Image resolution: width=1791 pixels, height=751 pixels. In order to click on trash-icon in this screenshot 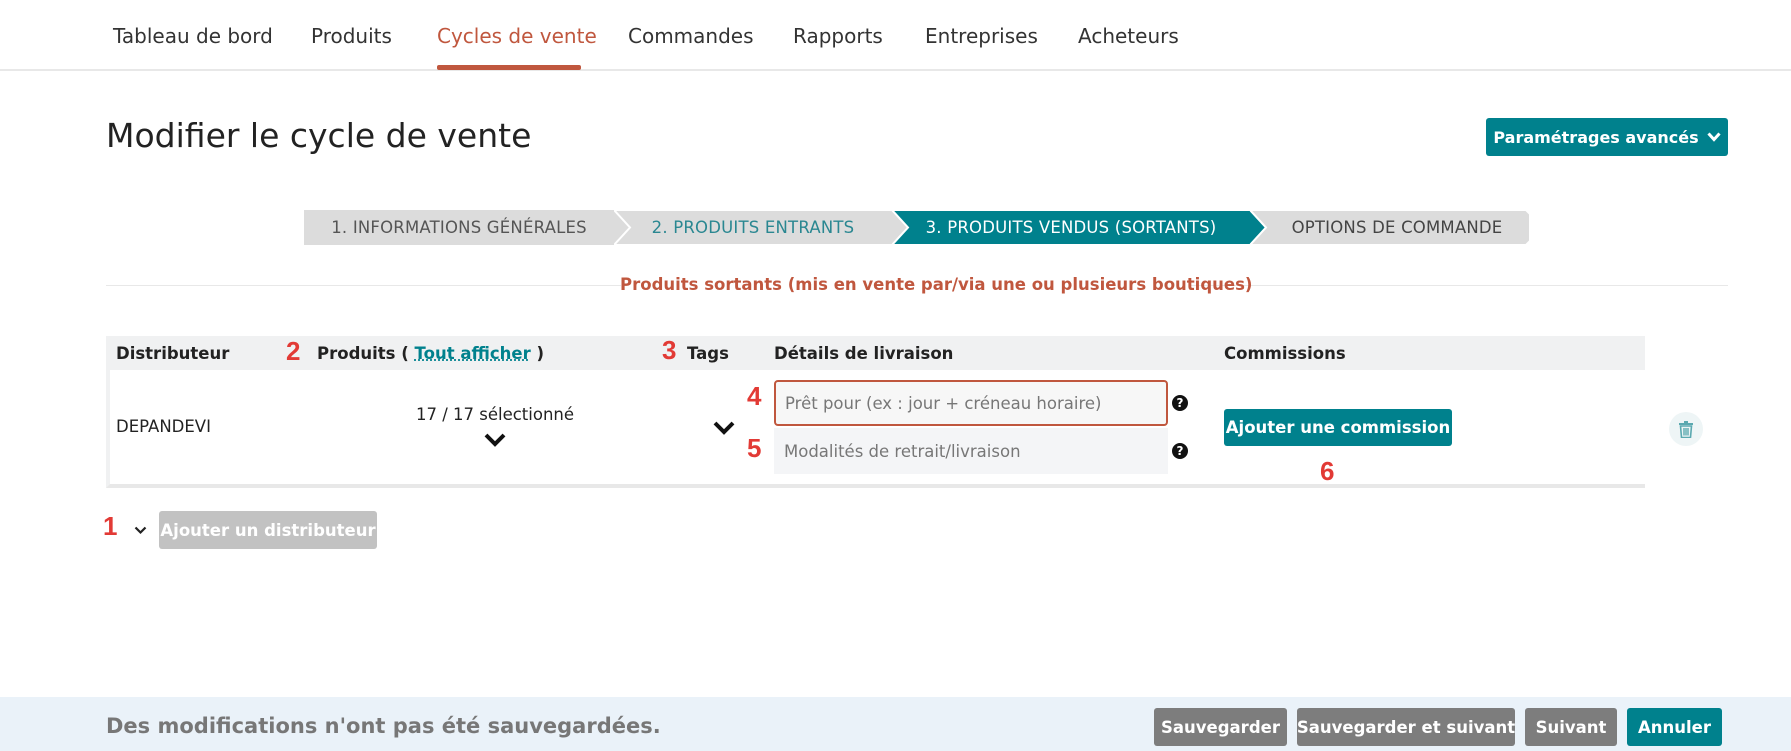, I will do `click(1686, 429)`.